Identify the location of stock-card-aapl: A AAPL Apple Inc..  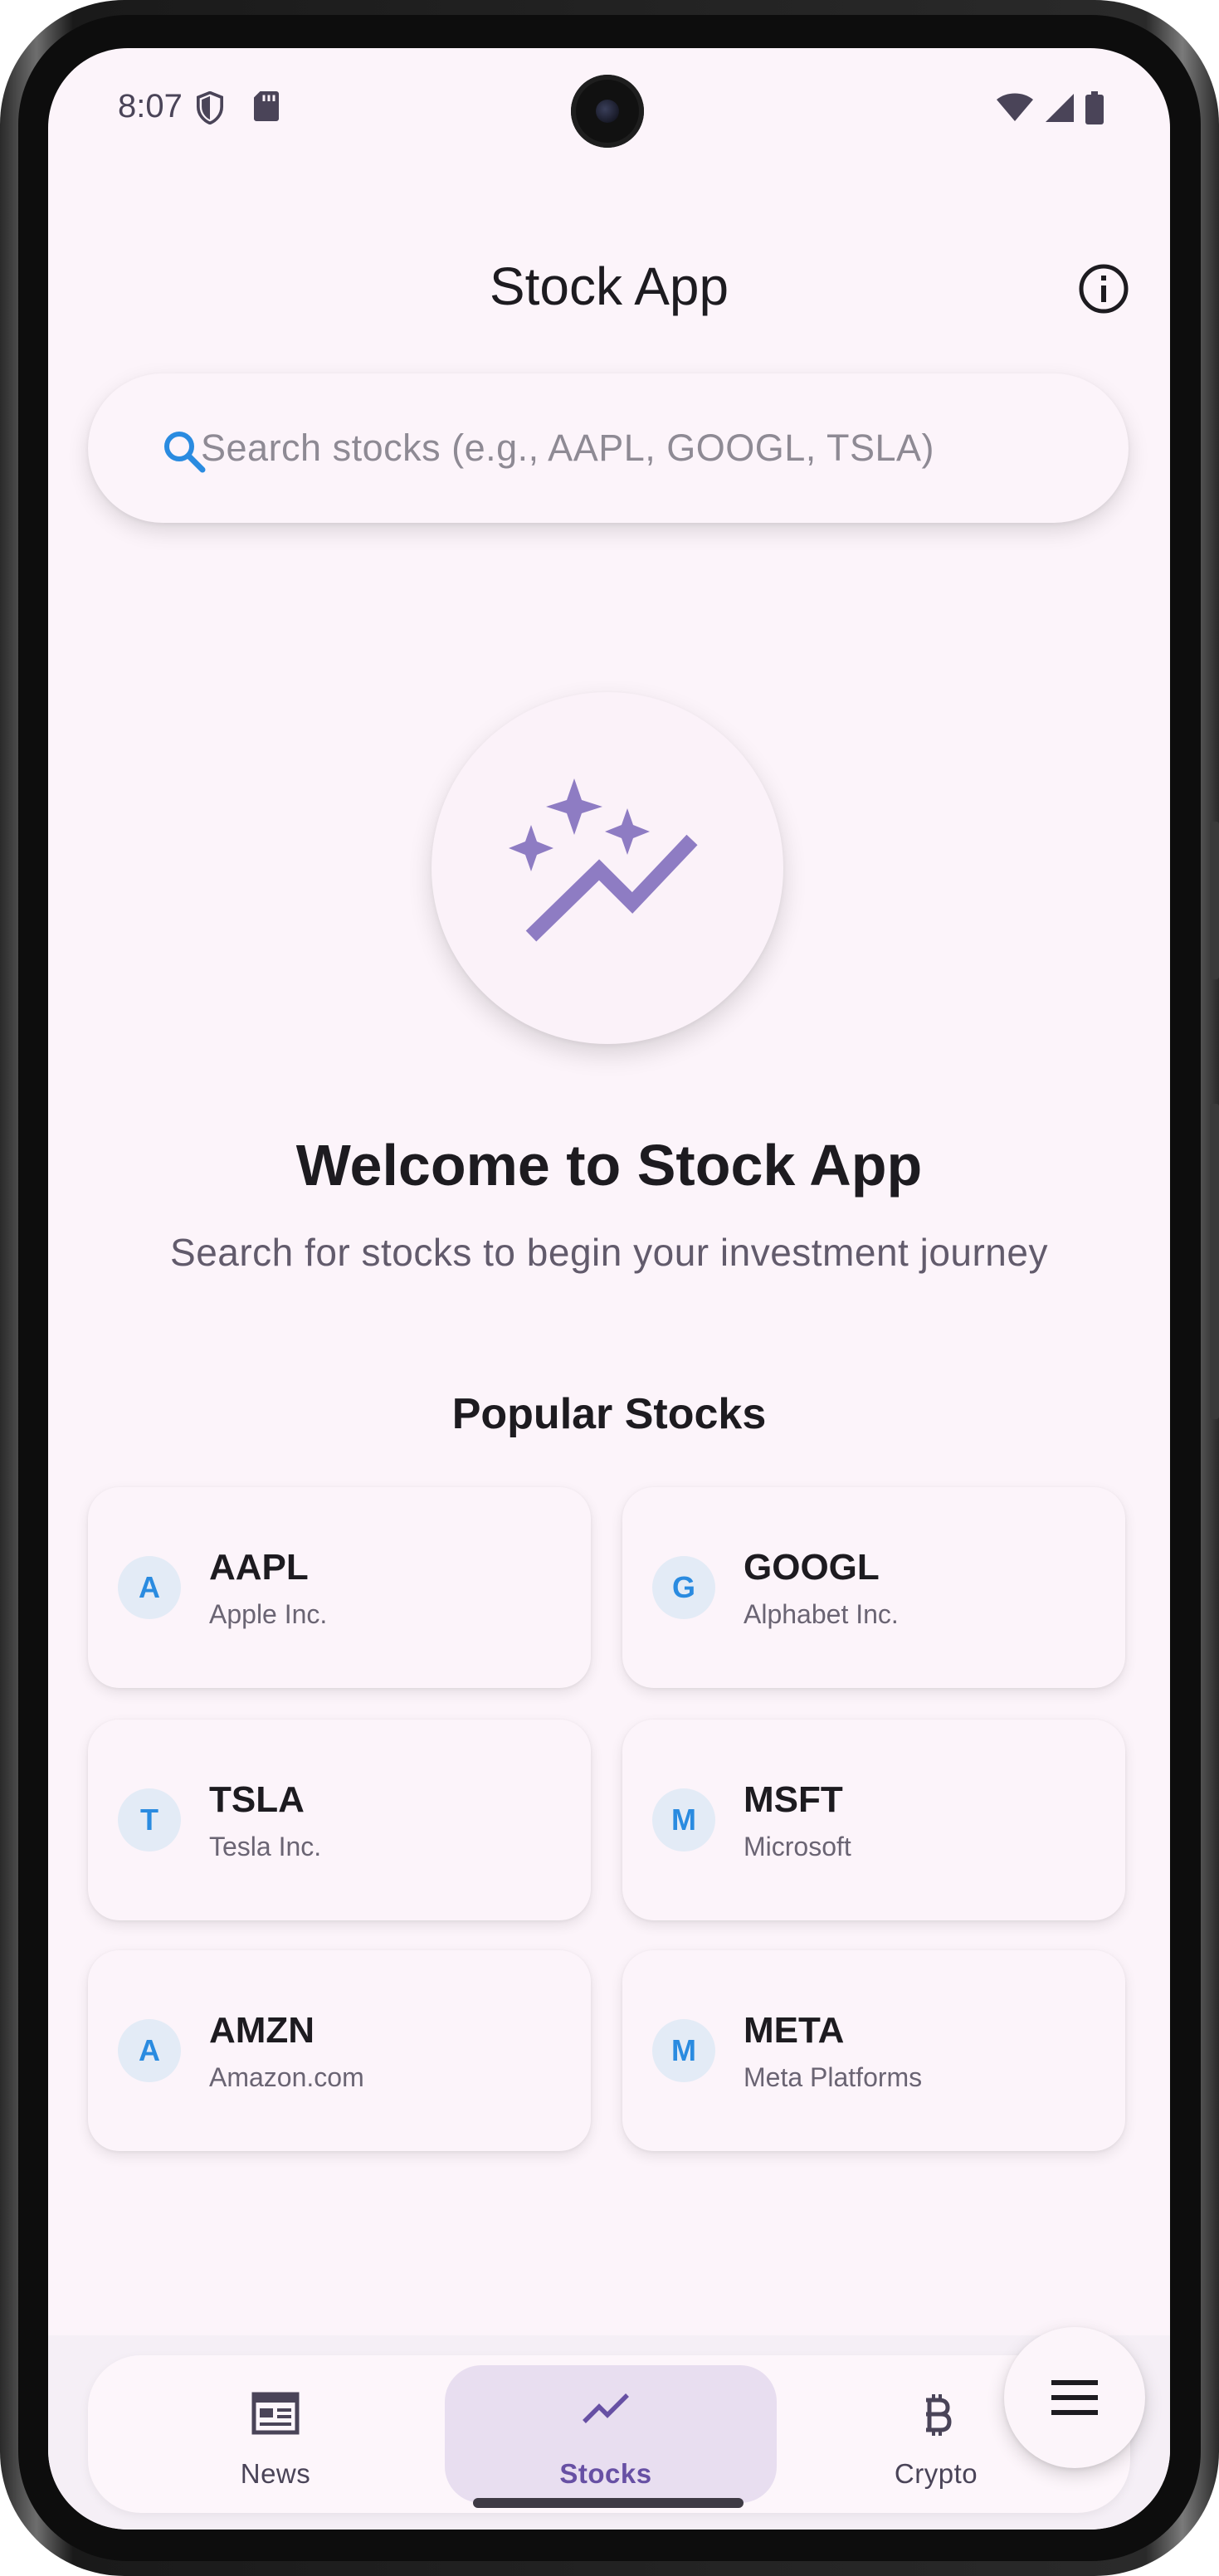
(340, 1588).